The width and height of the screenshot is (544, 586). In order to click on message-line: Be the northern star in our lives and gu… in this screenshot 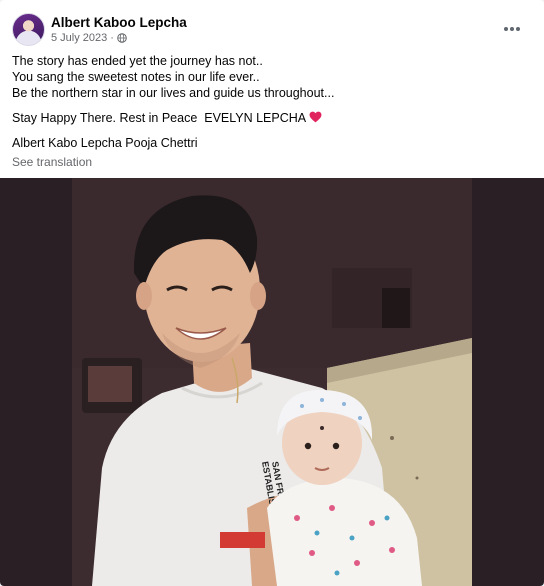, I will do `click(173, 93)`.